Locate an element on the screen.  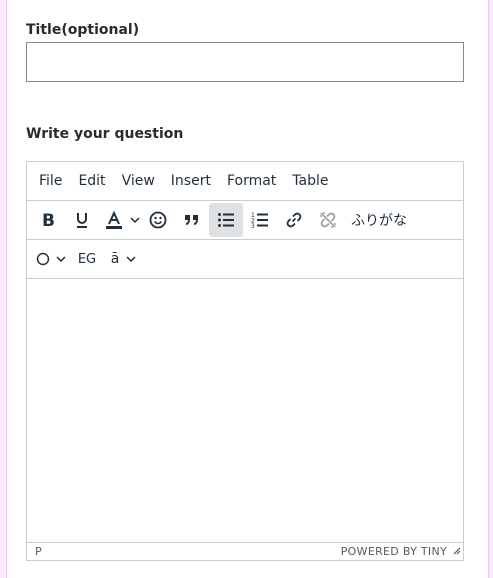
menu-format: Format is located at coordinates (251, 181).